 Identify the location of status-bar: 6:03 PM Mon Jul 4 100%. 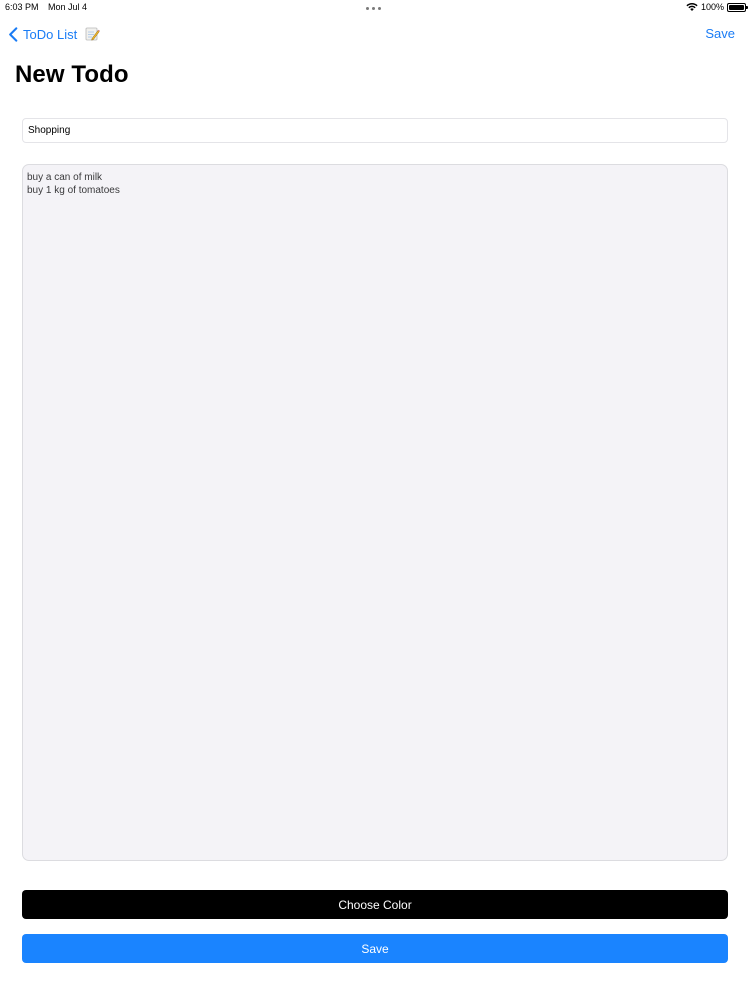
(375, 8).